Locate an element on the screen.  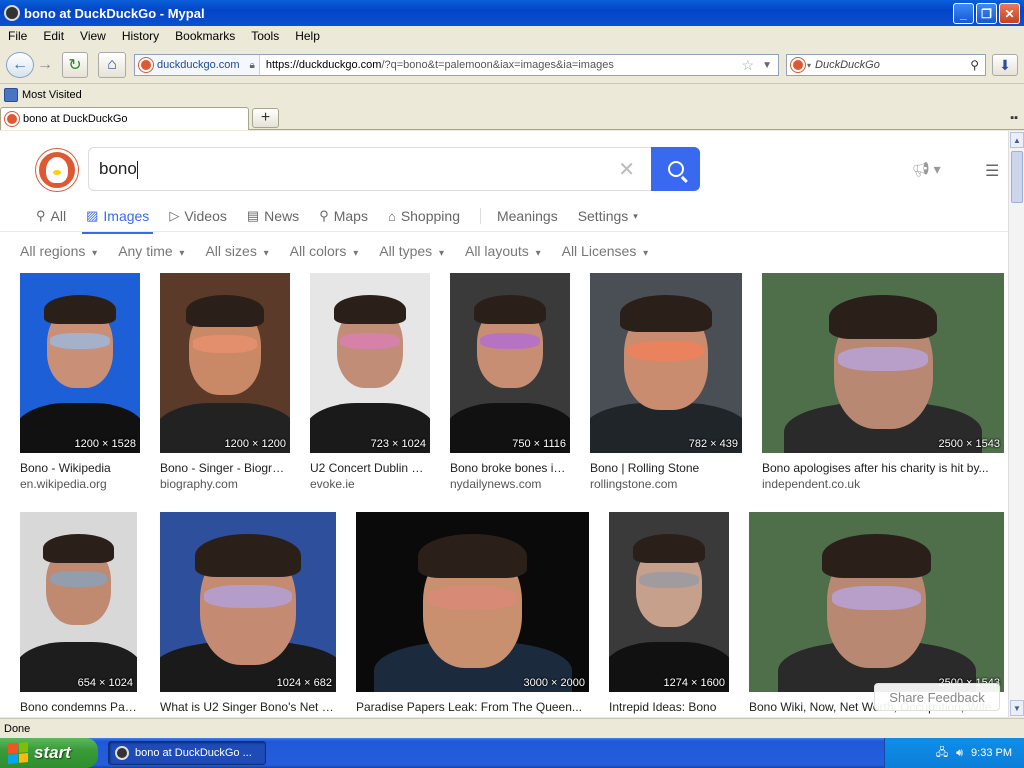
menu-view: View is located at coordinates (93, 36).